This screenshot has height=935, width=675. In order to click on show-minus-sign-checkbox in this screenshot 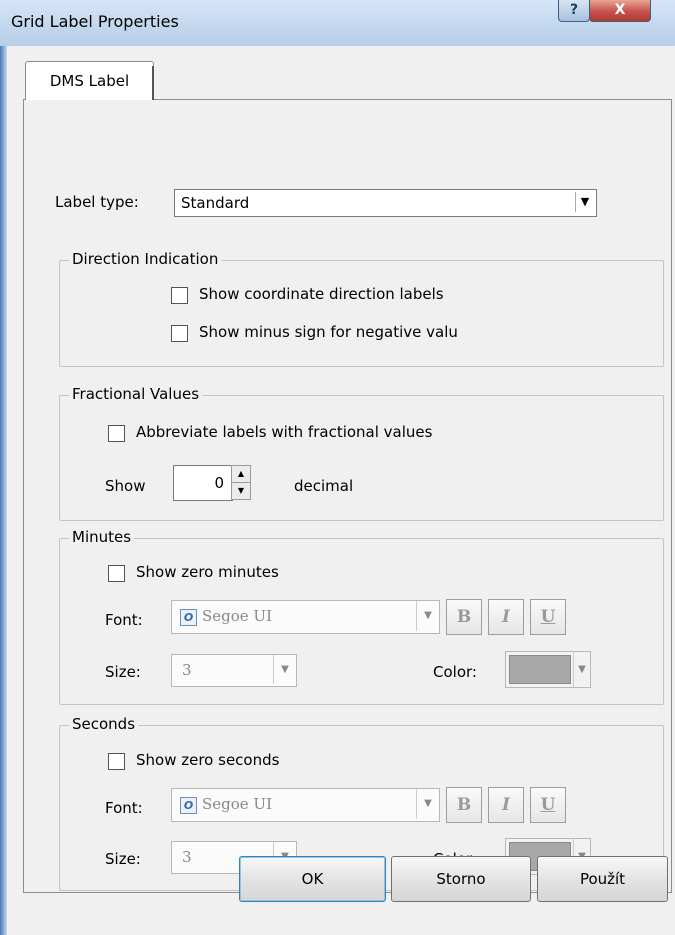, I will do `click(179, 333)`.